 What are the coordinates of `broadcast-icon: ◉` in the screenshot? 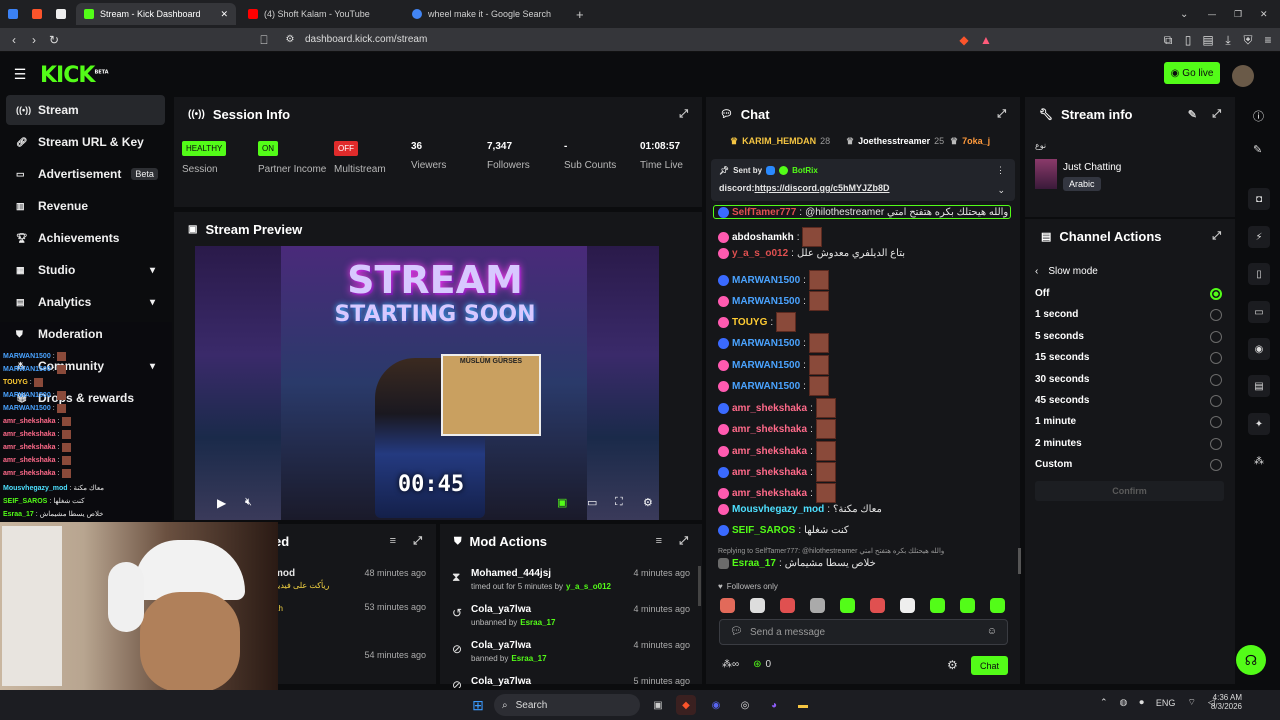 It's located at (1259, 349).